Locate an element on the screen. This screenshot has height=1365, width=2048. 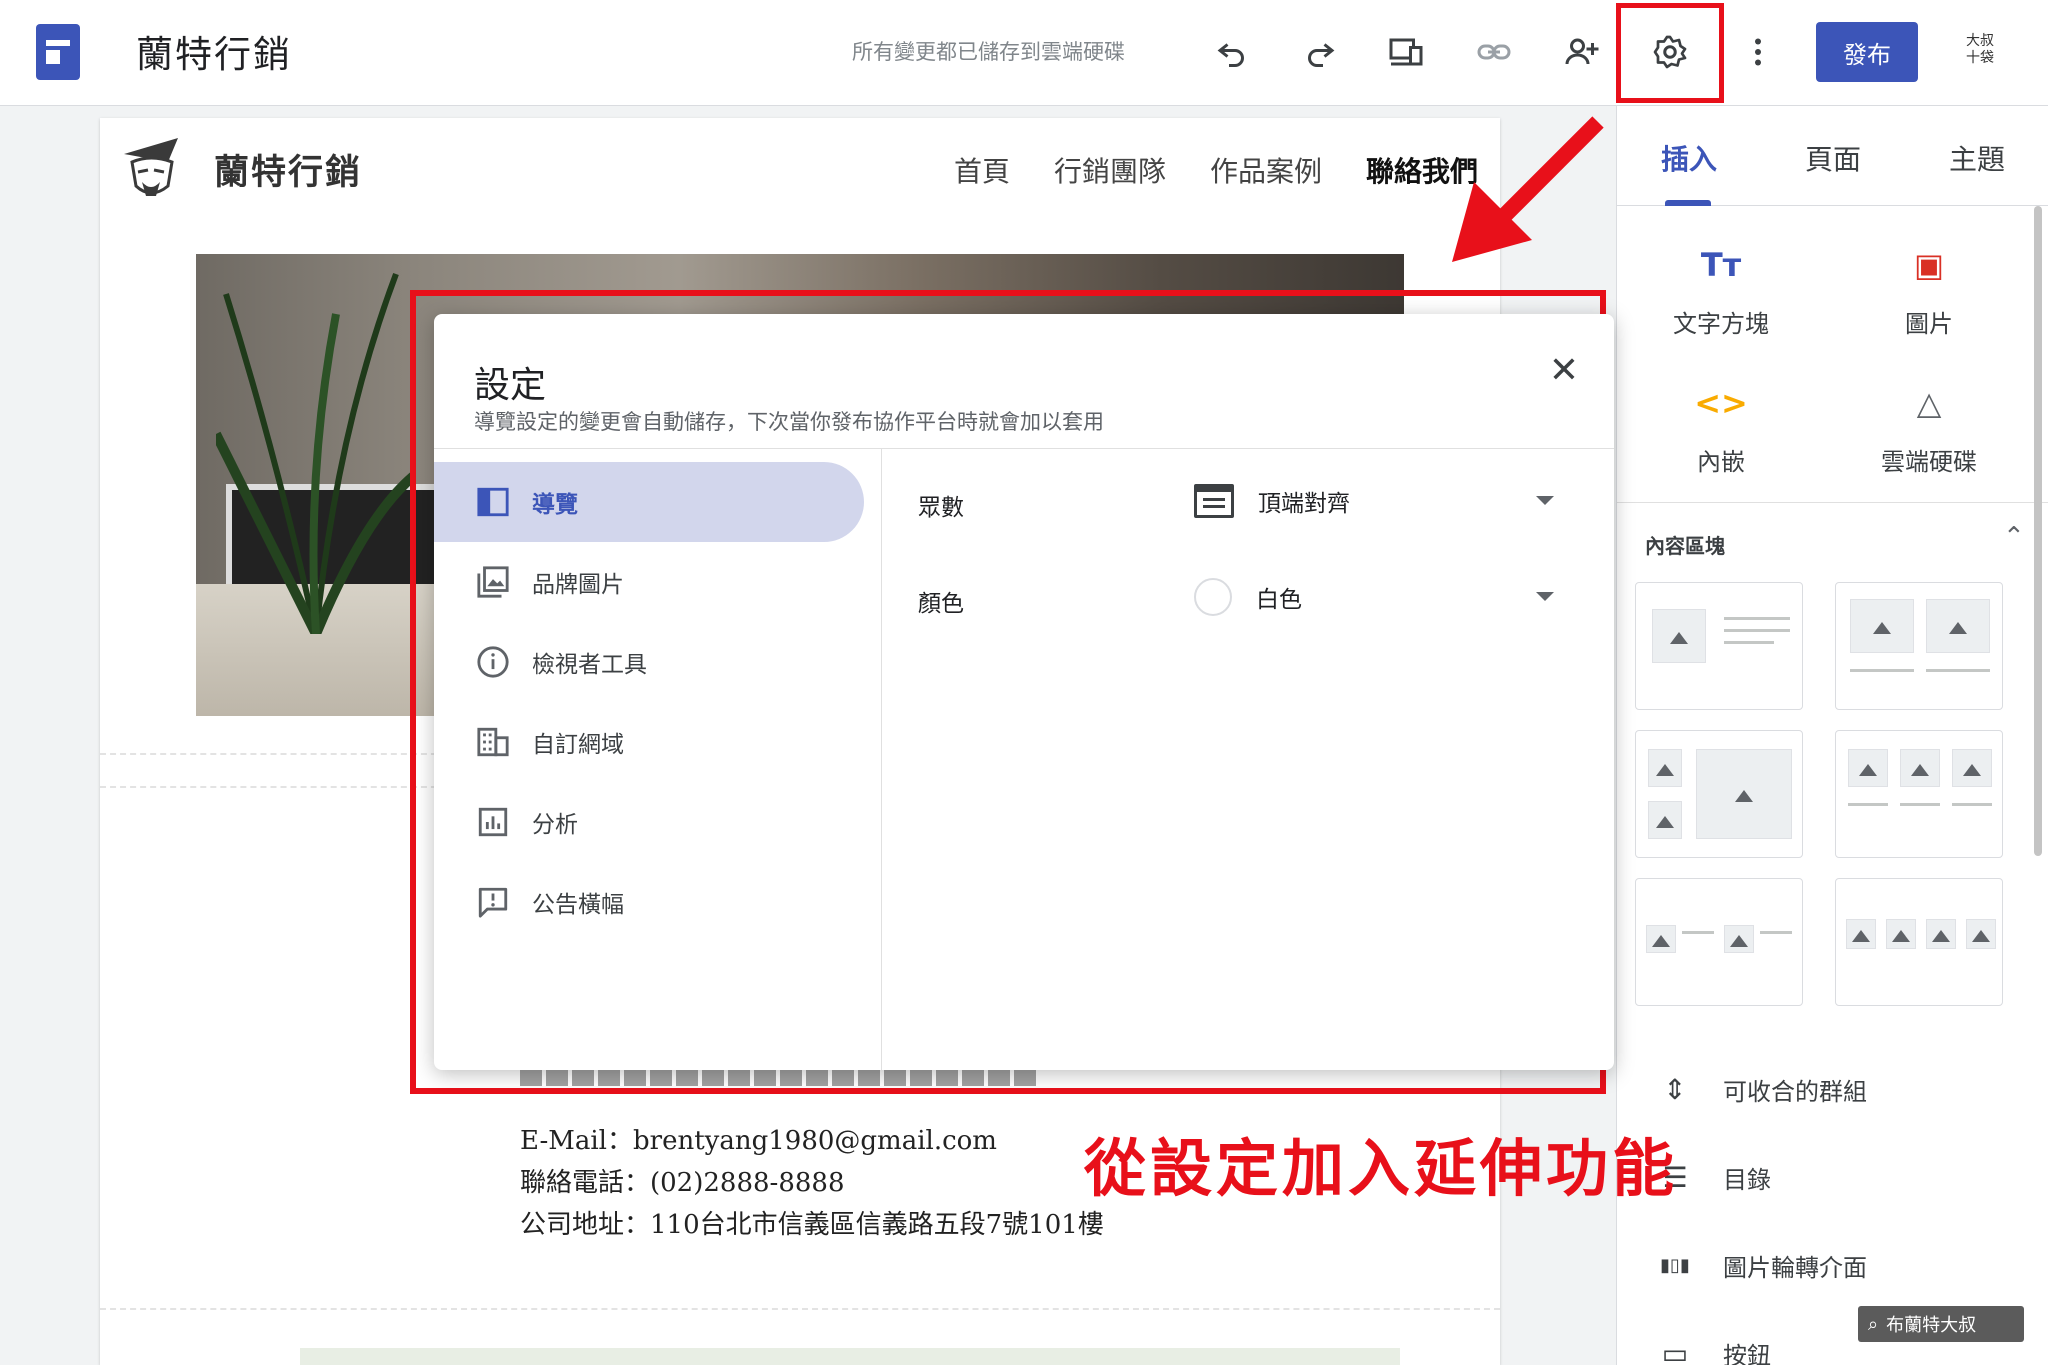
contact-email: E-Mail：brentyang1980@gmail.com is located at coordinates (758, 1141).